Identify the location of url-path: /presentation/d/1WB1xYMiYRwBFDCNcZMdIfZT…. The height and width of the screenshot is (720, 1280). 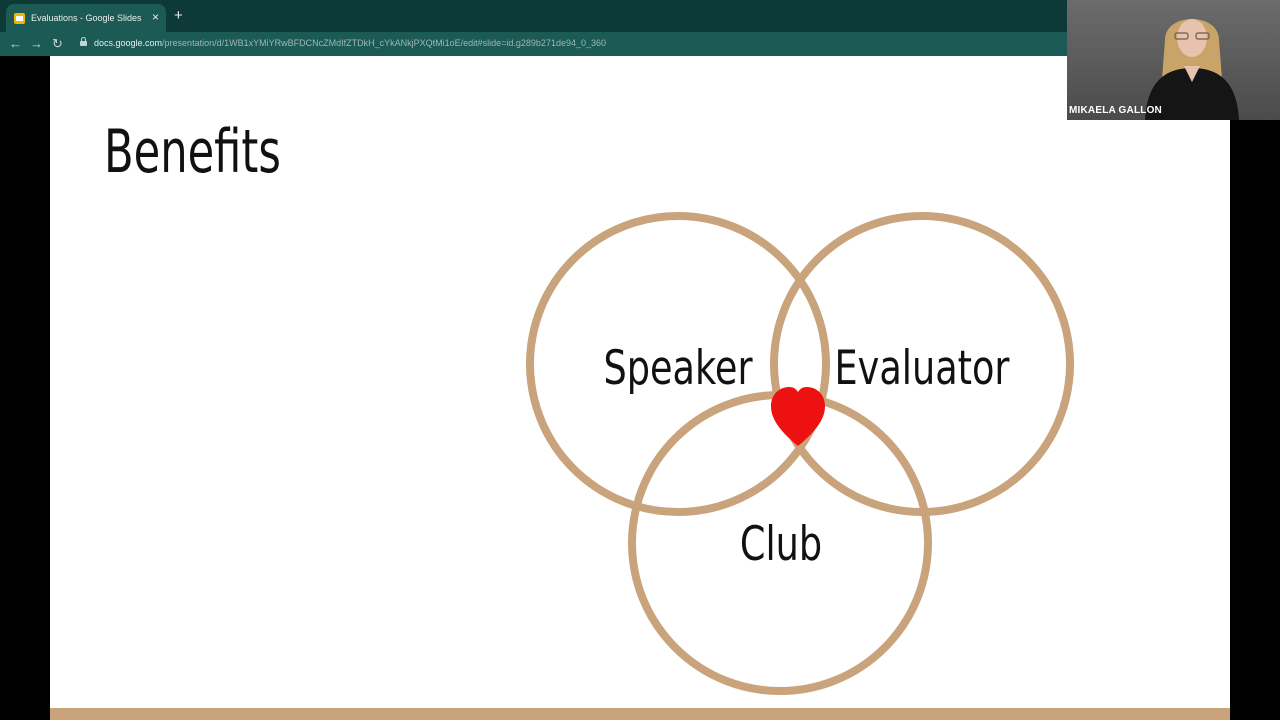
(384, 43).